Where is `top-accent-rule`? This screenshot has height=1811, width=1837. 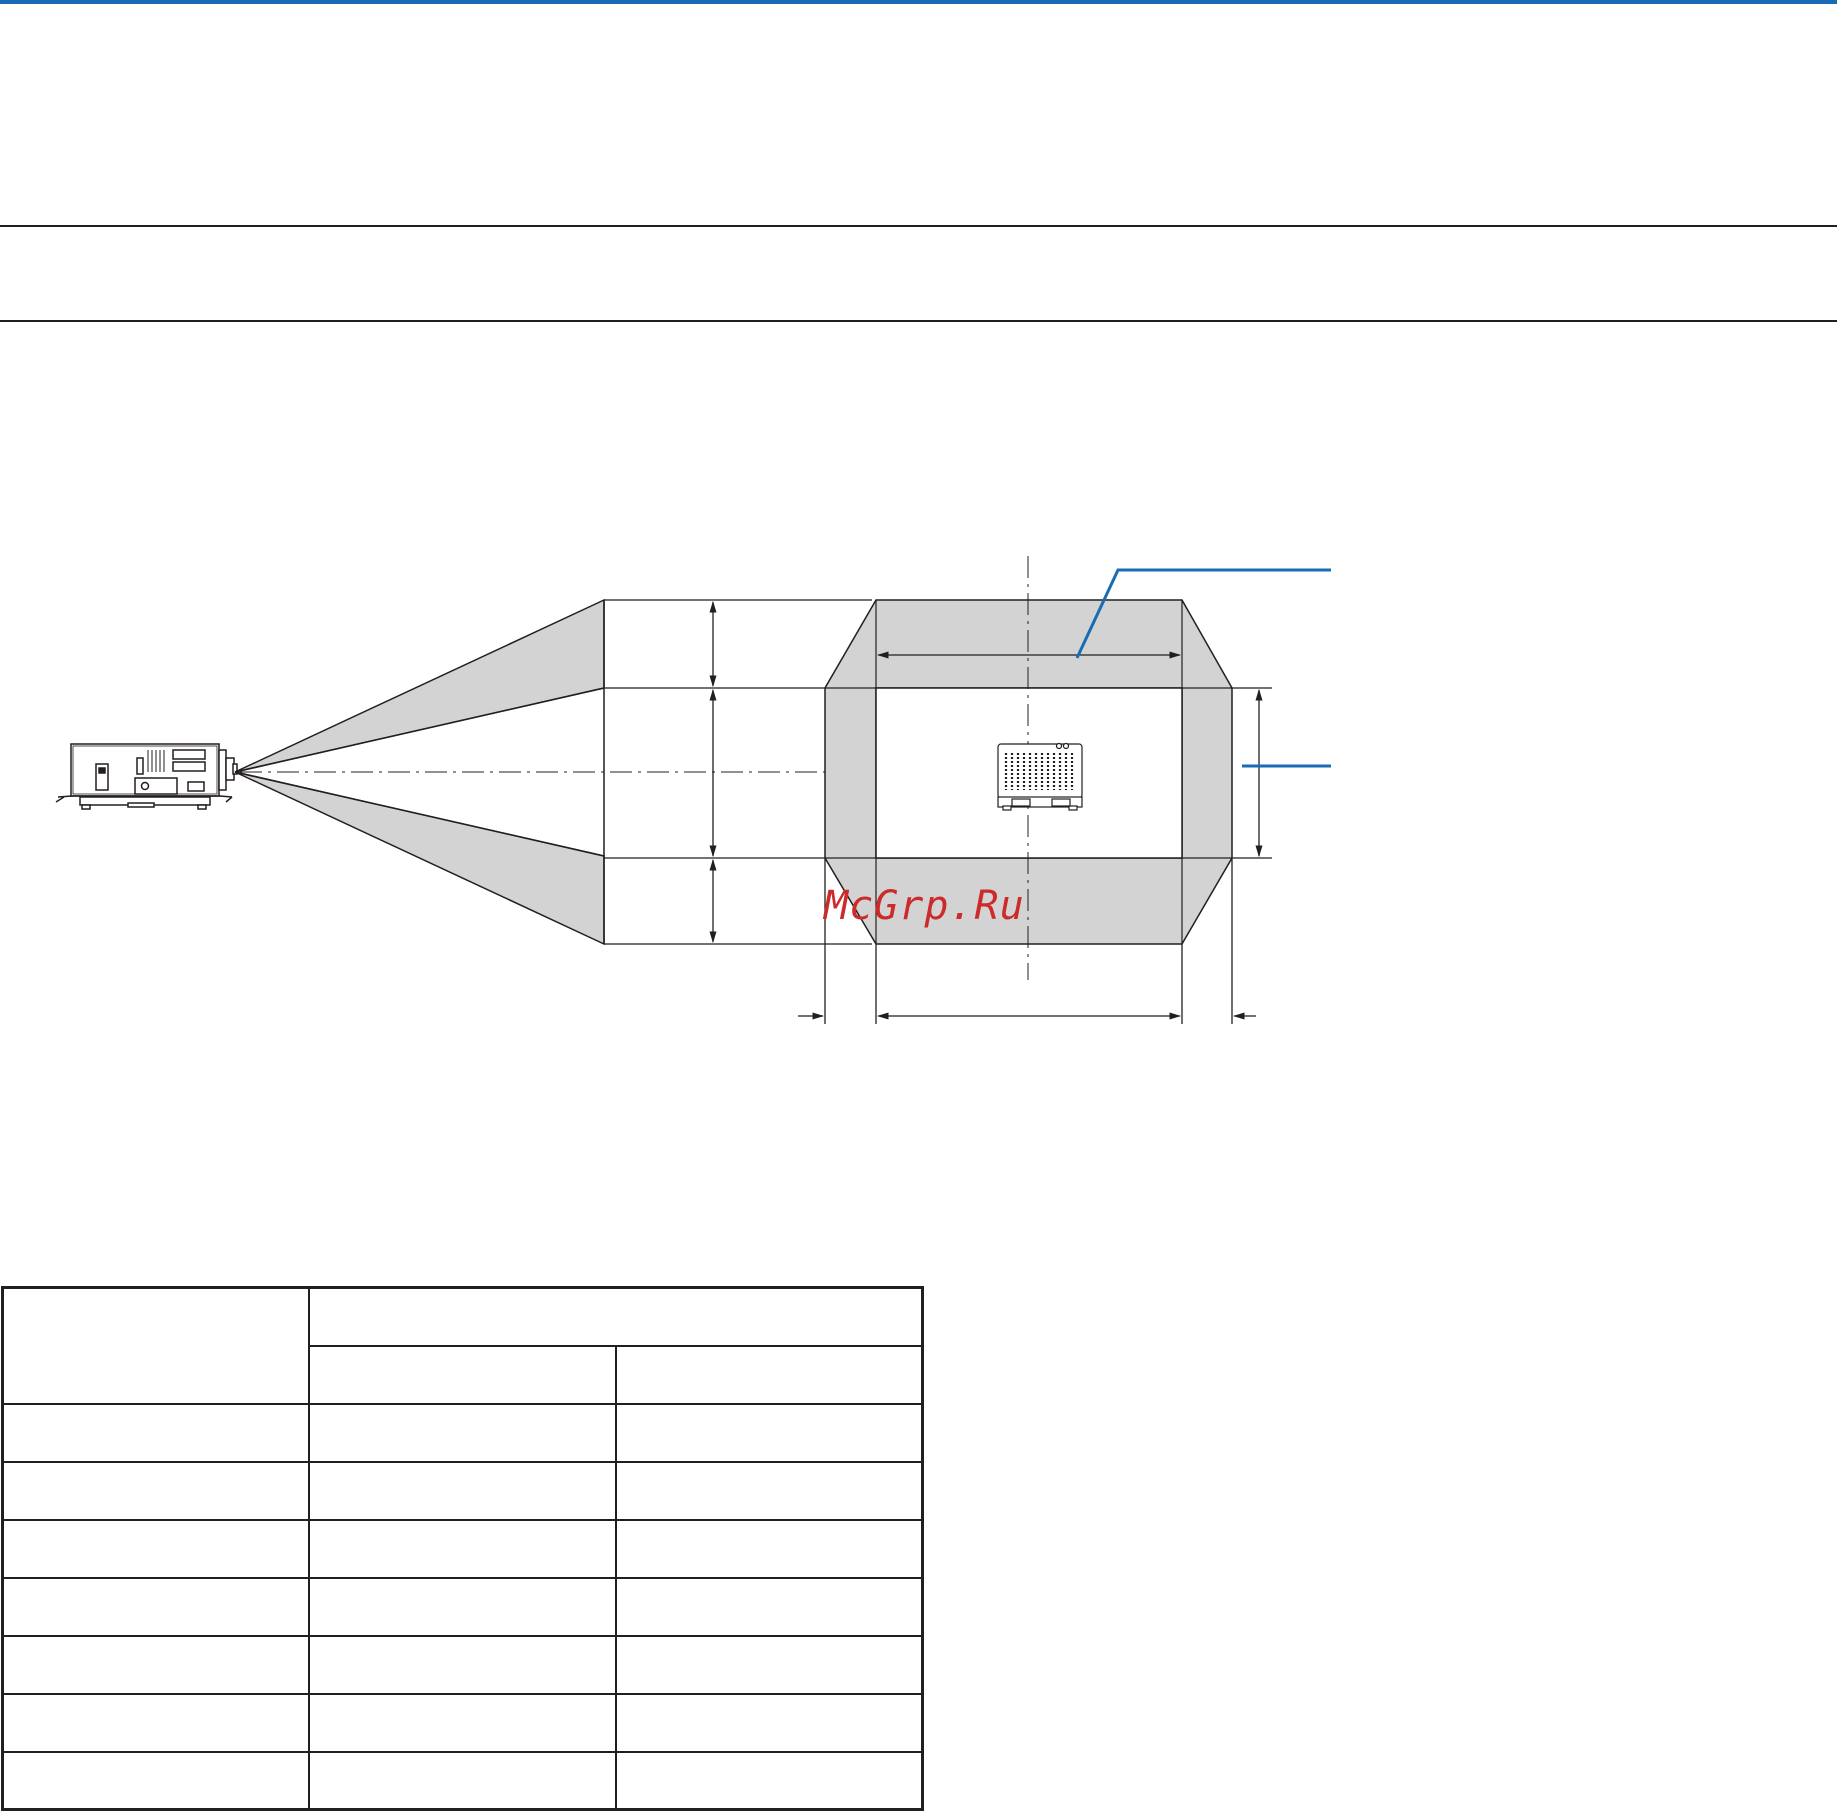
top-accent-rule is located at coordinates (918, 2).